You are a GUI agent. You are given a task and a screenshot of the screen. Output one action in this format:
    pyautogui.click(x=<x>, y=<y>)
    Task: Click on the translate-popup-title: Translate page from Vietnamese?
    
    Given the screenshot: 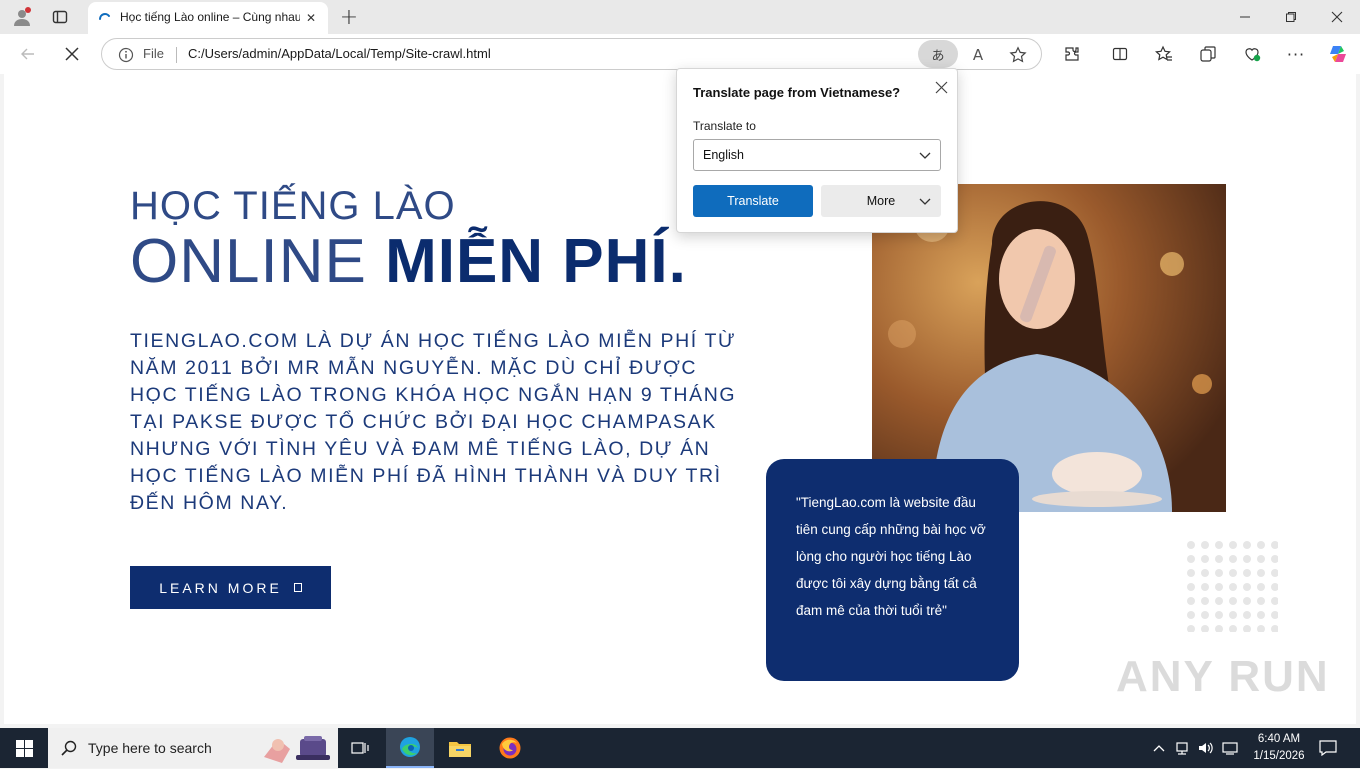 What is the action you would take?
    pyautogui.click(x=797, y=92)
    